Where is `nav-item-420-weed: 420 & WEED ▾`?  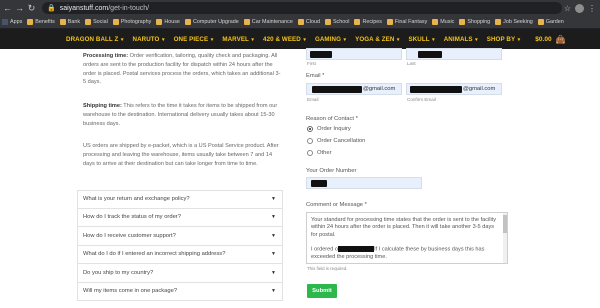 nav-item-420-weed: 420 & WEED ▾ is located at coordinates (284, 39).